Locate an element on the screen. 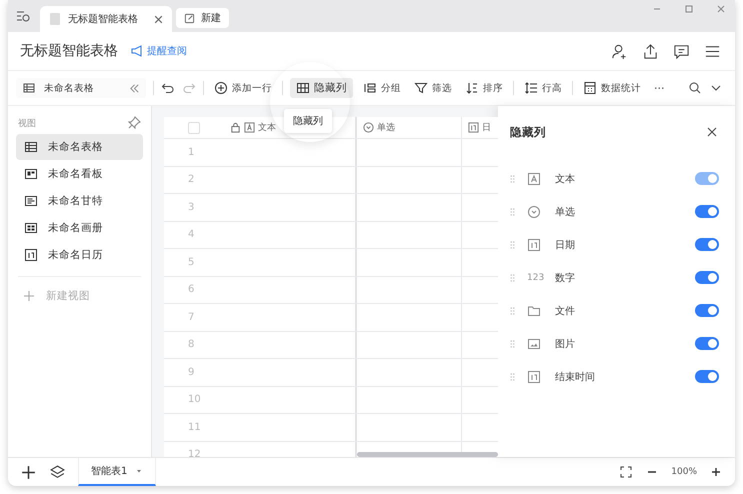 This screenshot has height=494, width=743. comment-icon is located at coordinates (681, 51).